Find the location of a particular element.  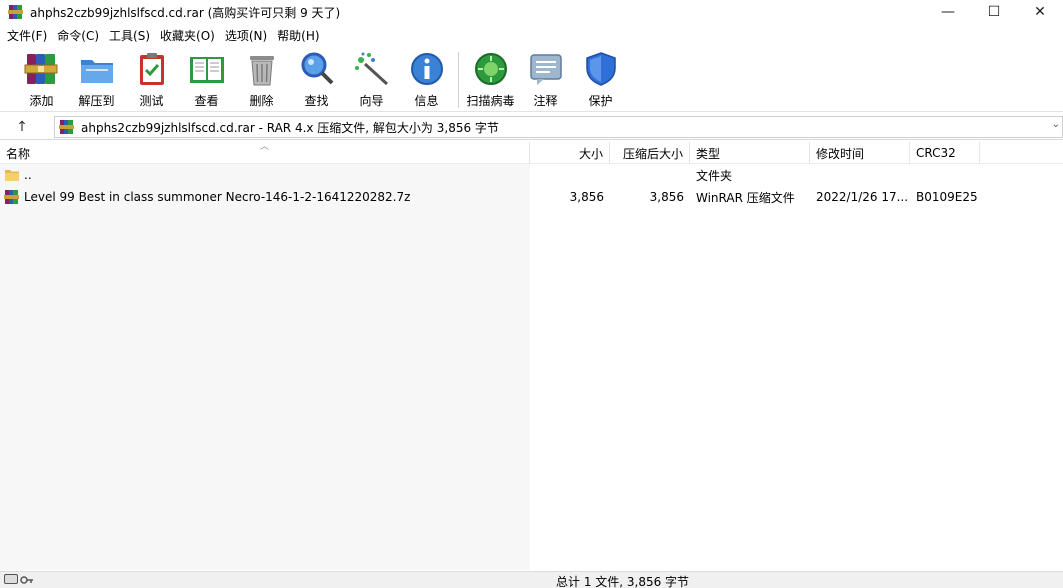

menu-tools: 工具(S) is located at coordinates (129, 35).